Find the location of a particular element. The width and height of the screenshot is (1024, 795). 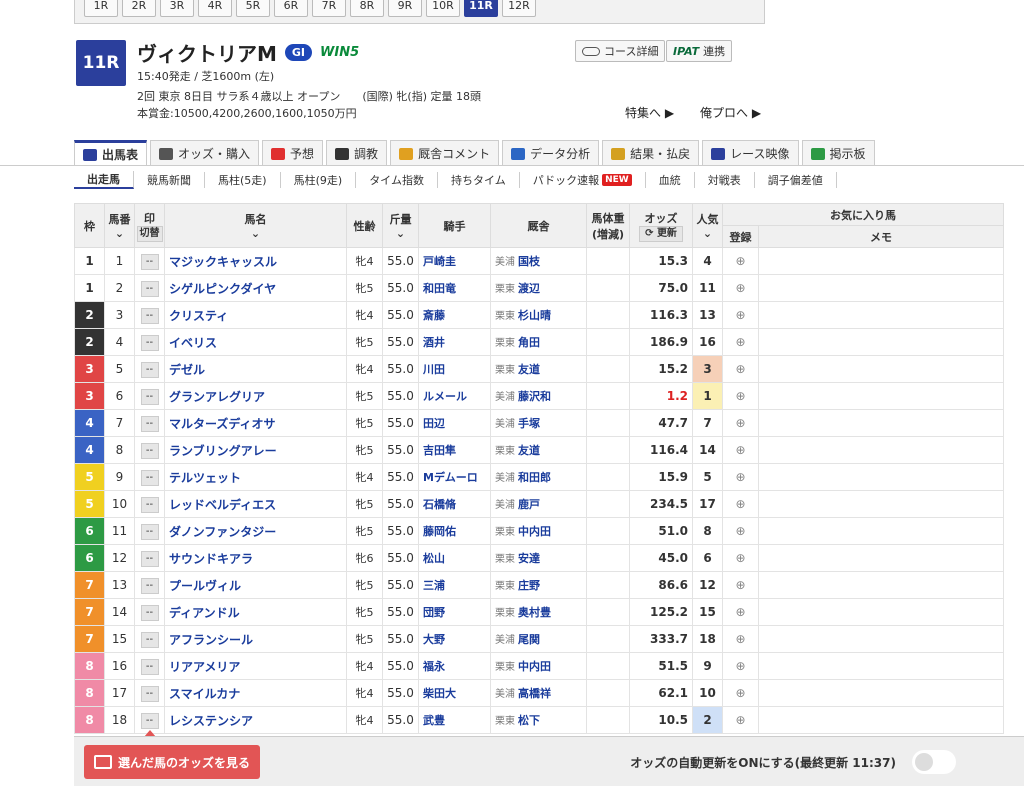

race-nav-5r: 5R is located at coordinates (253, 8).